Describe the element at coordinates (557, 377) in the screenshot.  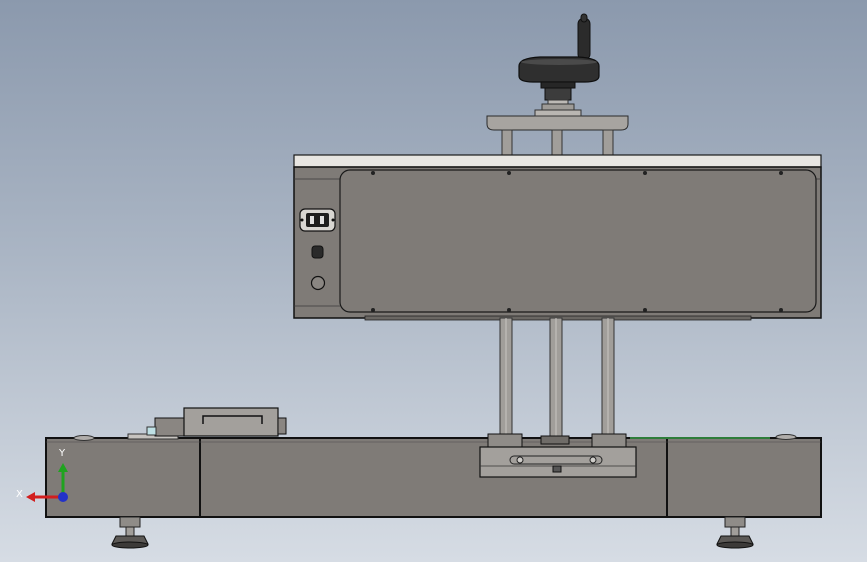
I see `lower-guide-rods` at that location.